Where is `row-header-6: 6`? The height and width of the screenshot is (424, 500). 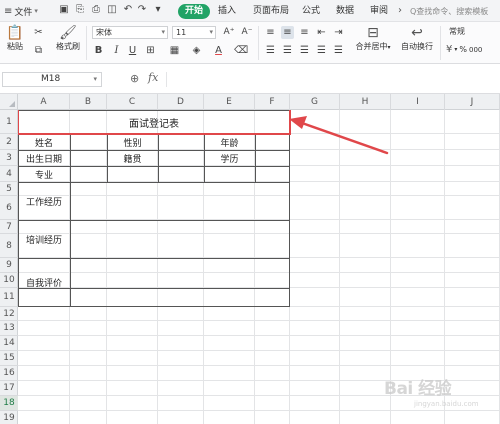
row-header-6: 6 is located at coordinates (9, 208).